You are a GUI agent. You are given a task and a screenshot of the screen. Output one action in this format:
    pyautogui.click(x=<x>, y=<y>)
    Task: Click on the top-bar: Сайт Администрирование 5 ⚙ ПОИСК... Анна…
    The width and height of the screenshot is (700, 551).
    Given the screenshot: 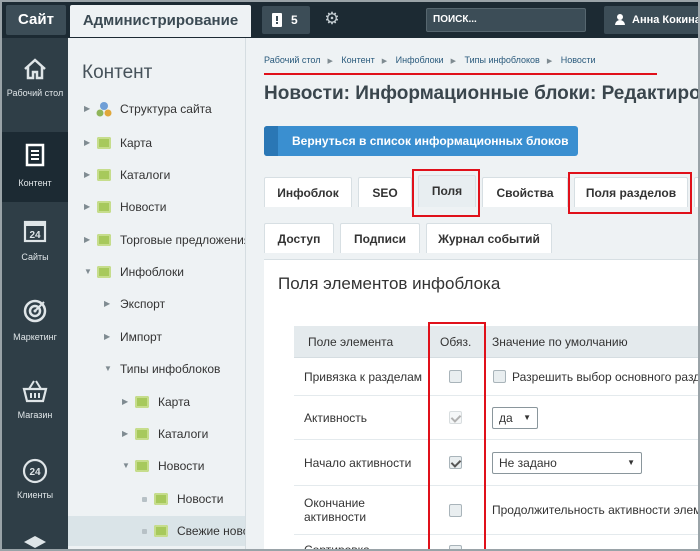 What is the action you would take?
    pyautogui.click(x=351, y=20)
    